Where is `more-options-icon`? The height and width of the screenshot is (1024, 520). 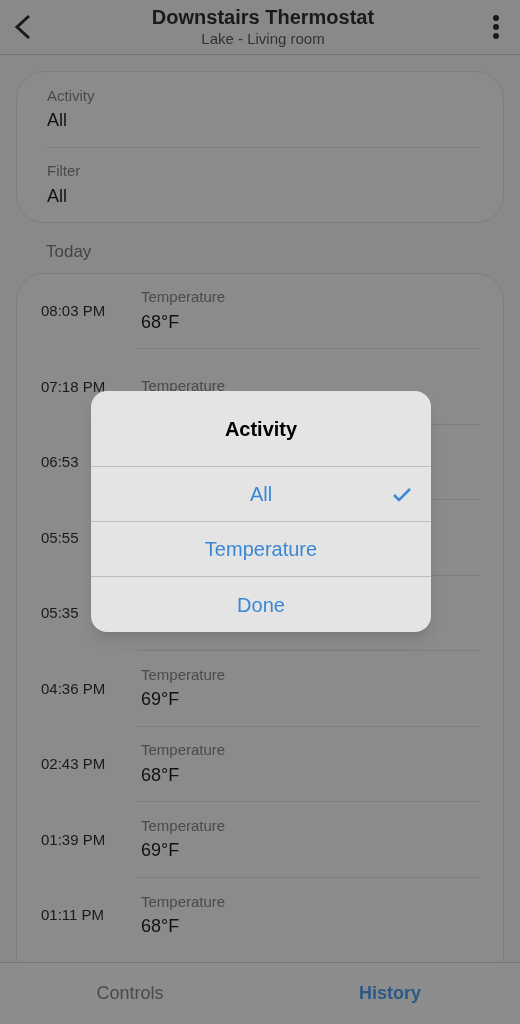 more-options-icon is located at coordinates (496, 27).